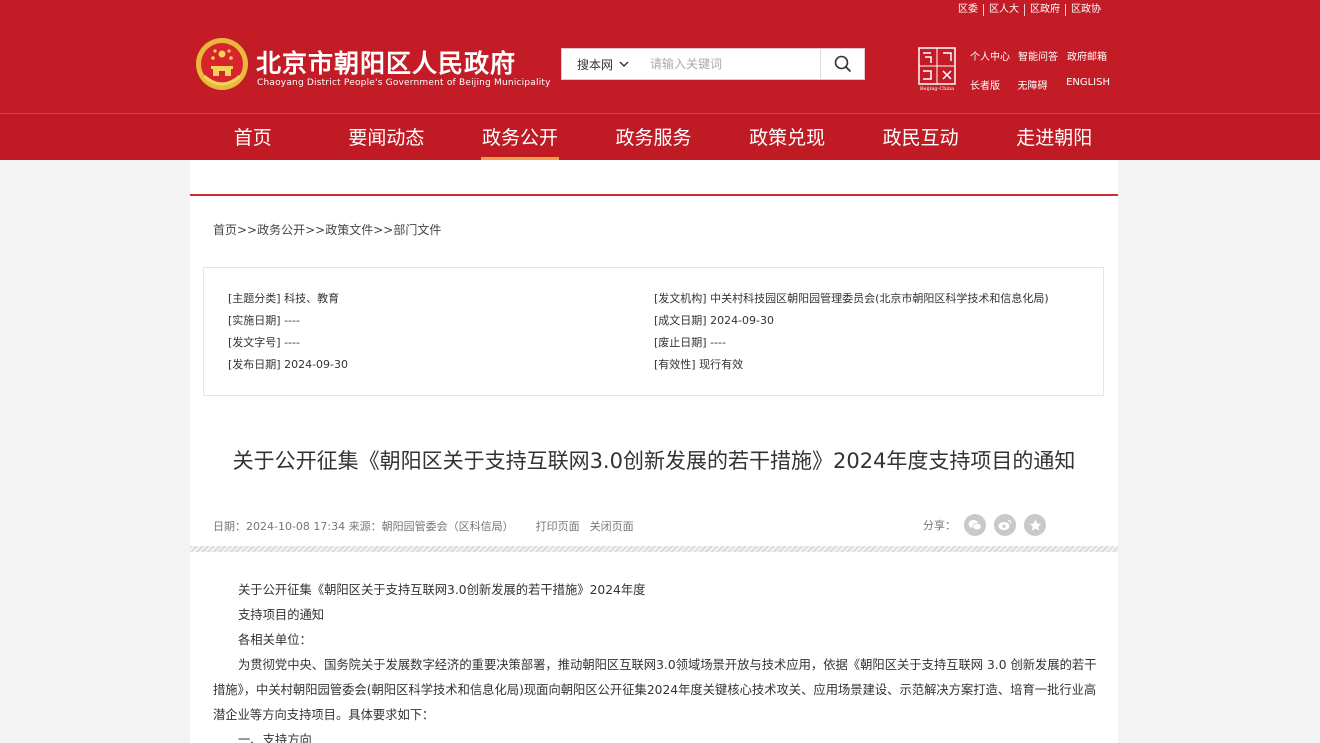 The width and height of the screenshot is (1320, 743). Describe the element at coordinates (699, 364) in the screenshot. I see `meta-validity: [有效性] 现行有效` at that location.